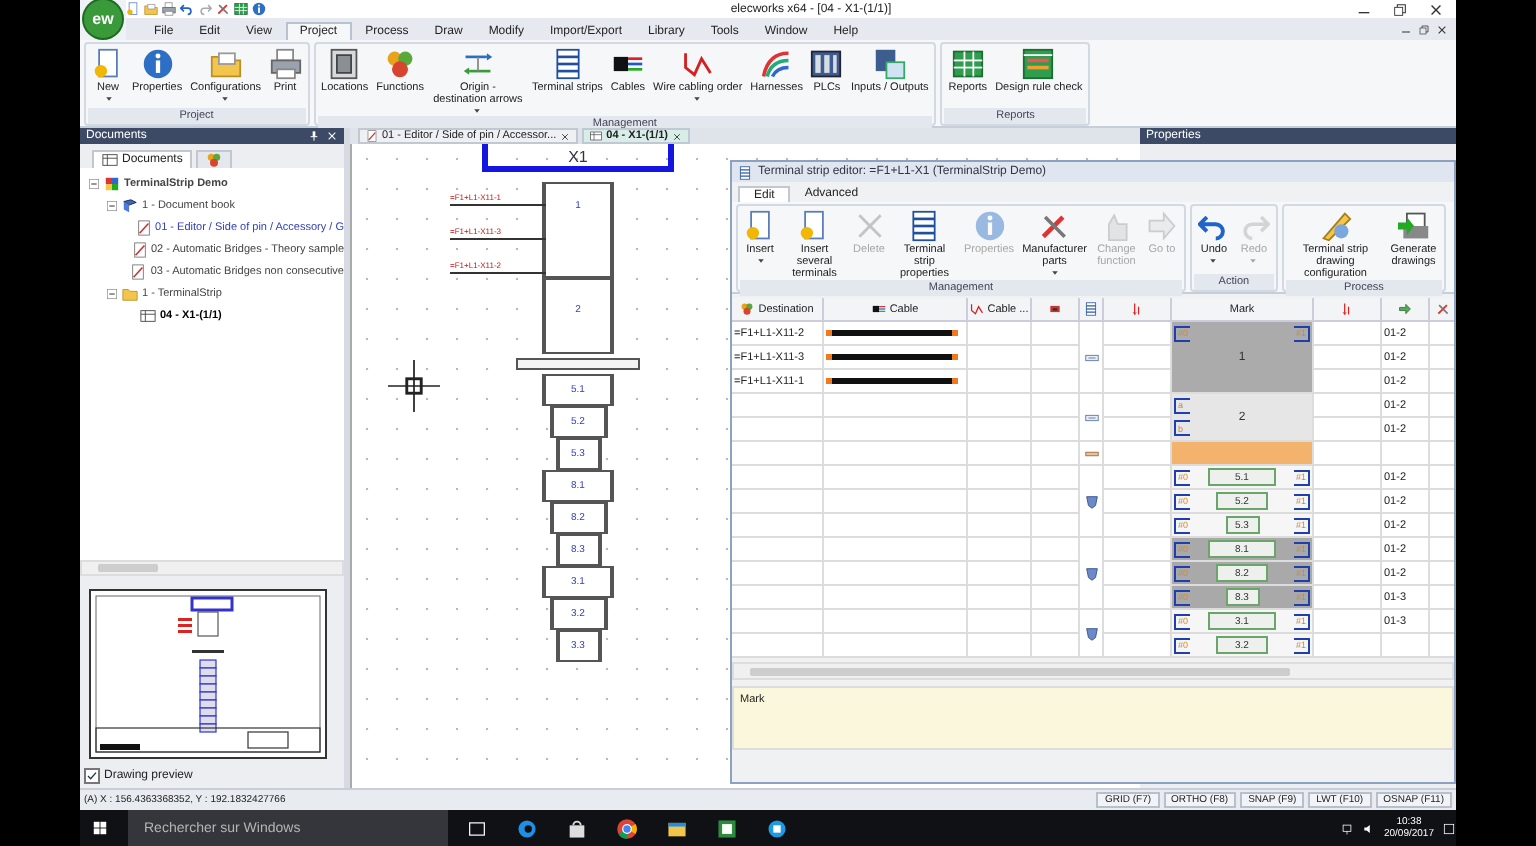  What do you see at coordinates (627, 828) in the screenshot?
I see `round-logo-icon` at bounding box center [627, 828].